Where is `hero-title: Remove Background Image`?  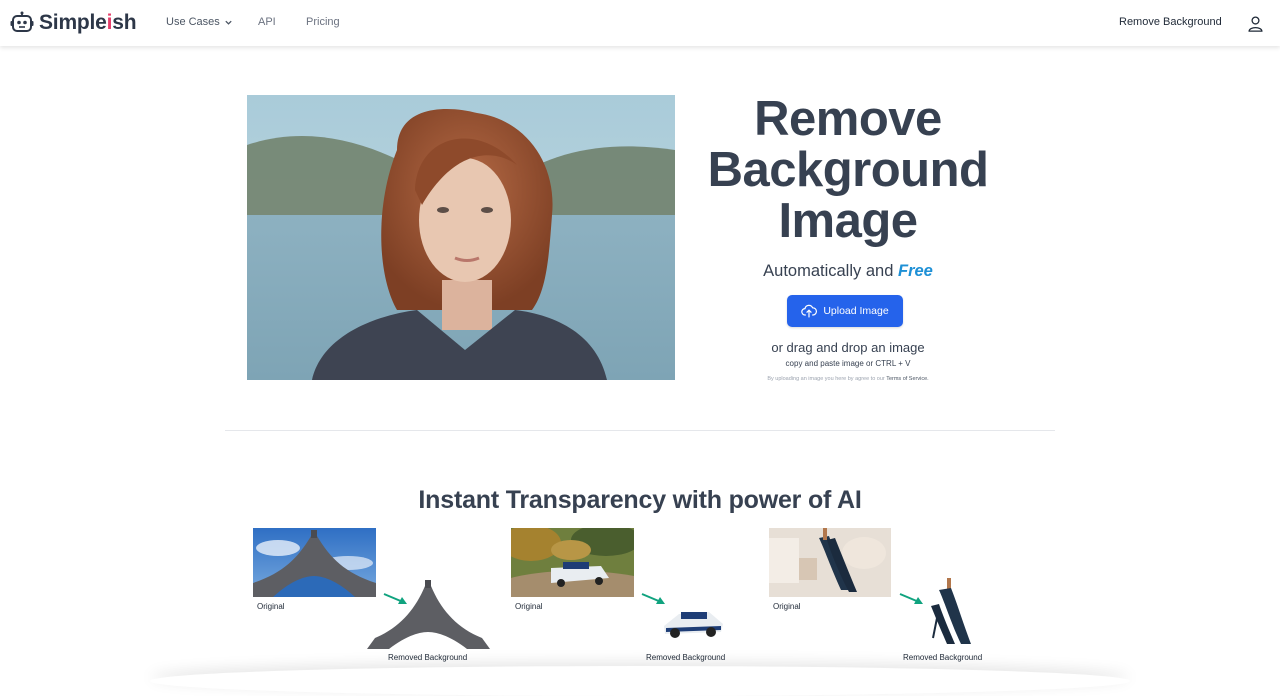
hero-title: Remove Background Image is located at coordinates (848, 170).